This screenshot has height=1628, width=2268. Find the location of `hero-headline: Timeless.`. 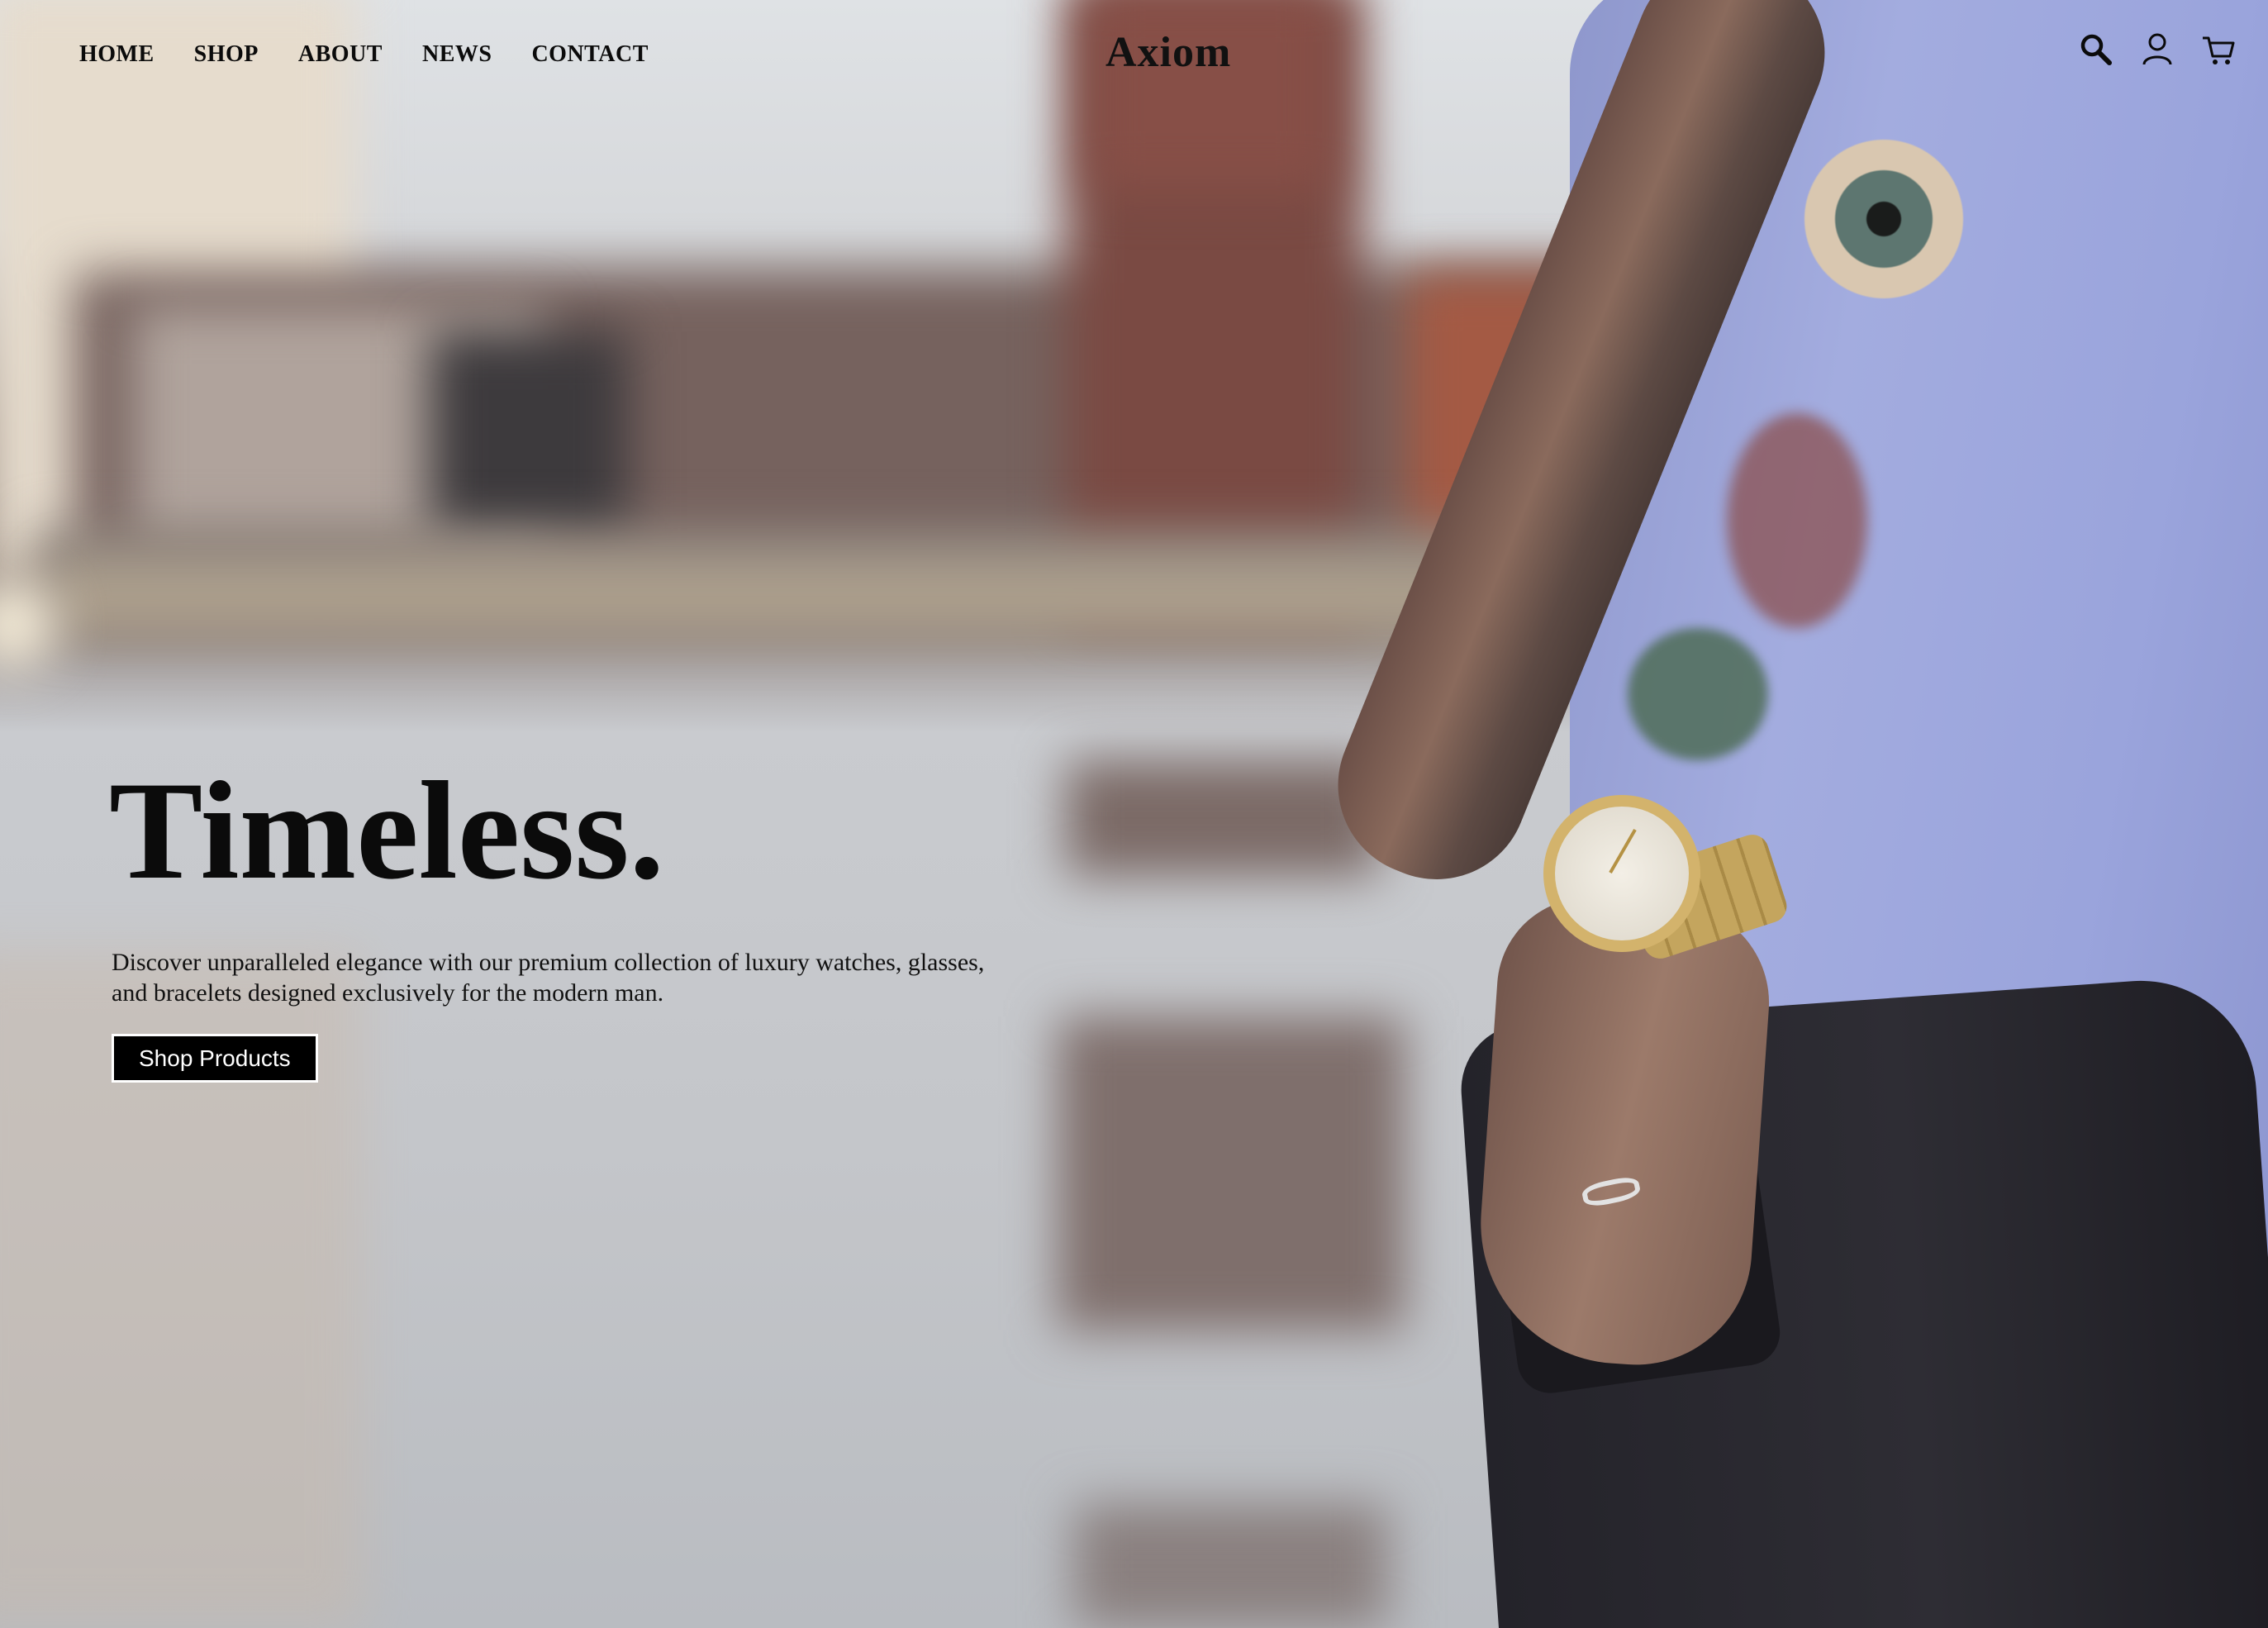

hero-headline: Timeless. is located at coordinates (387, 830).